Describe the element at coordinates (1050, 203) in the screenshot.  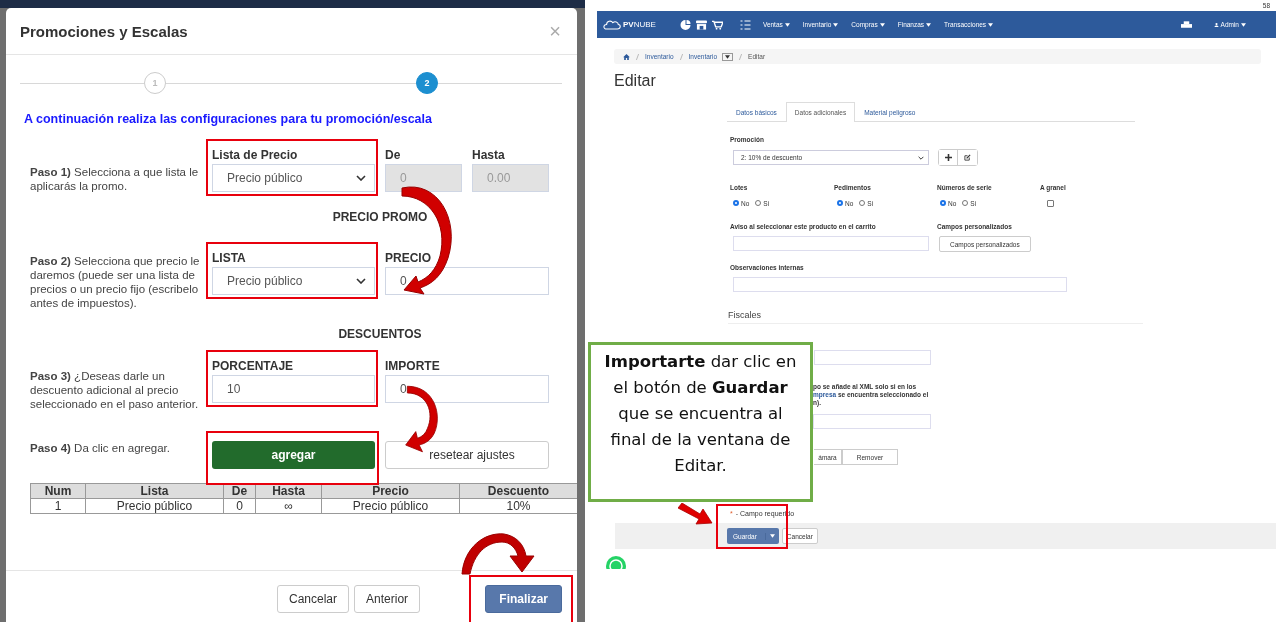
I see `checkbox` at that location.